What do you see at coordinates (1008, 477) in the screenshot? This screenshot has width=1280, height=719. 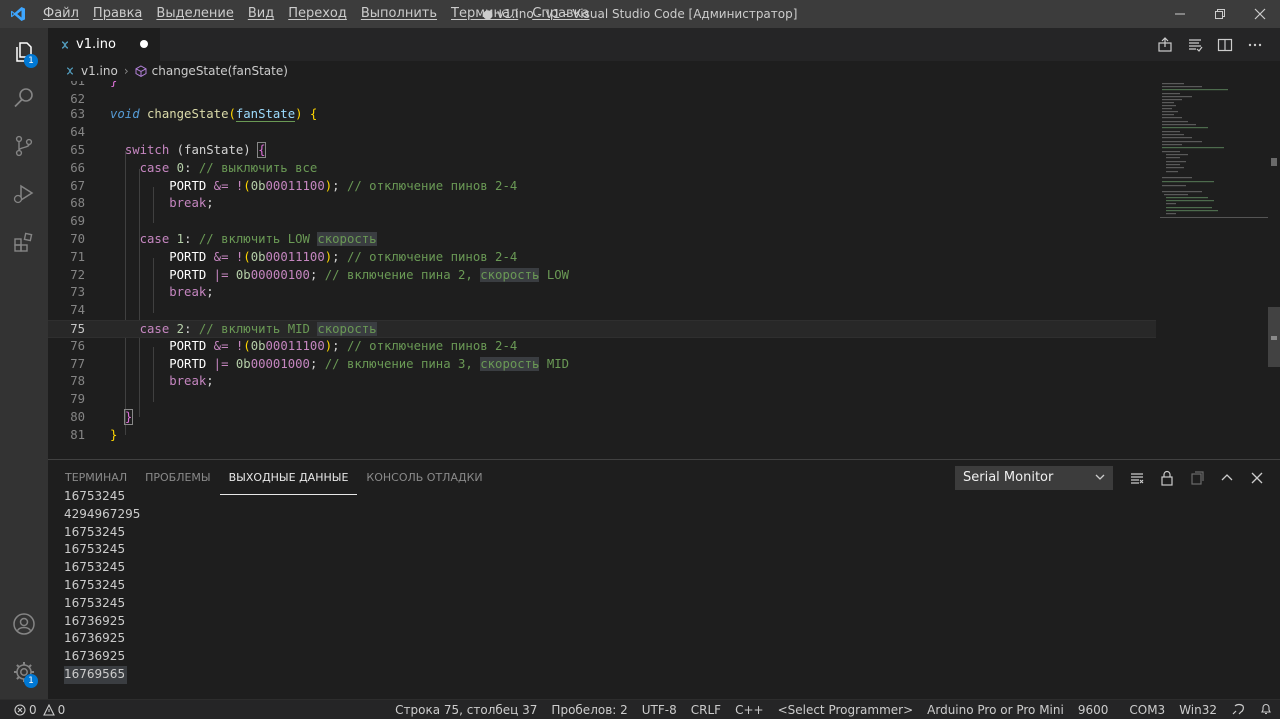 I see `output-channel-value: Serial Monitor` at bounding box center [1008, 477].